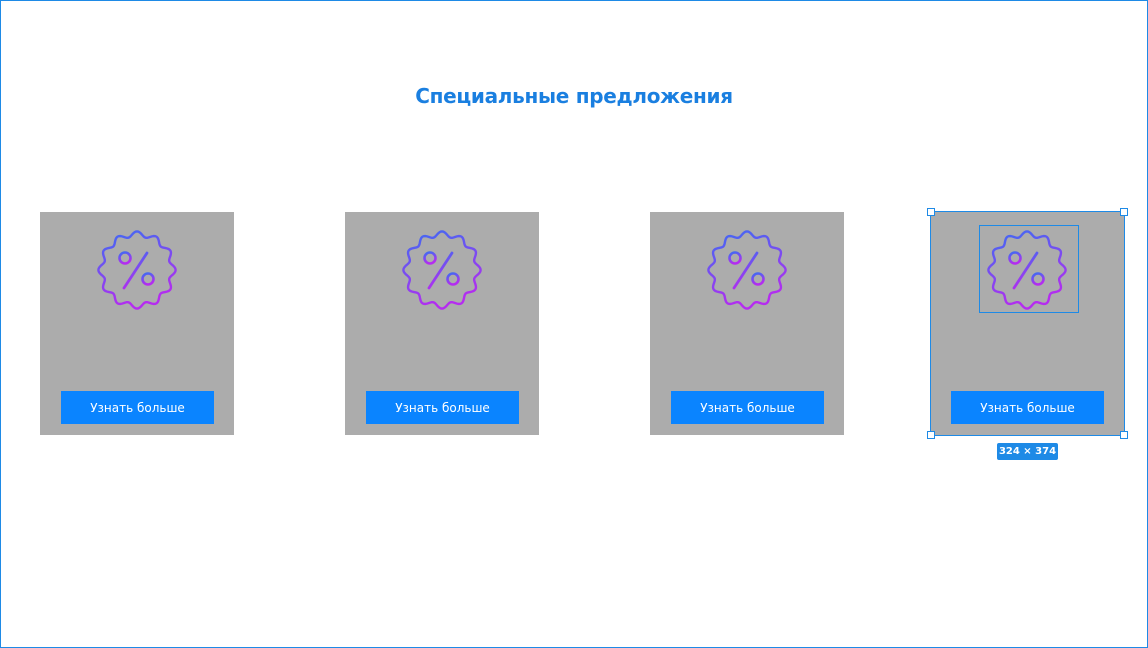  Describe the element at coordinates (1124, 212) in the screenshot. I see `resize-handle-top-right` at that location.